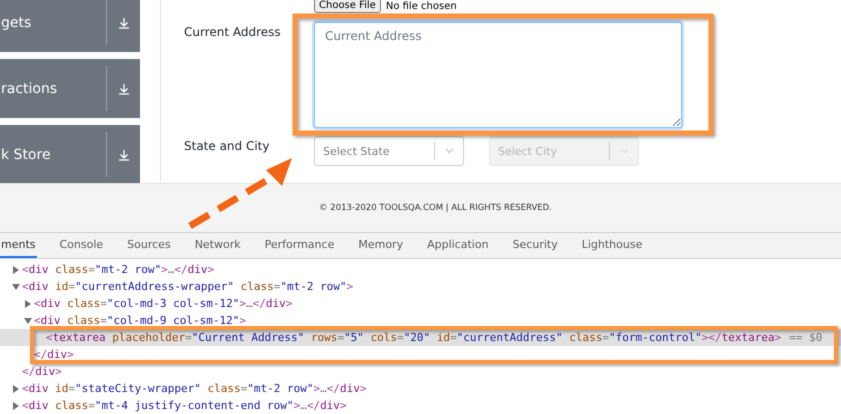 This screenshot has width=841, height=414. What do you see at coordinates (805, 337) in the screenshot?
I see `console-reference: == $0` at bounding box center [805, 337].